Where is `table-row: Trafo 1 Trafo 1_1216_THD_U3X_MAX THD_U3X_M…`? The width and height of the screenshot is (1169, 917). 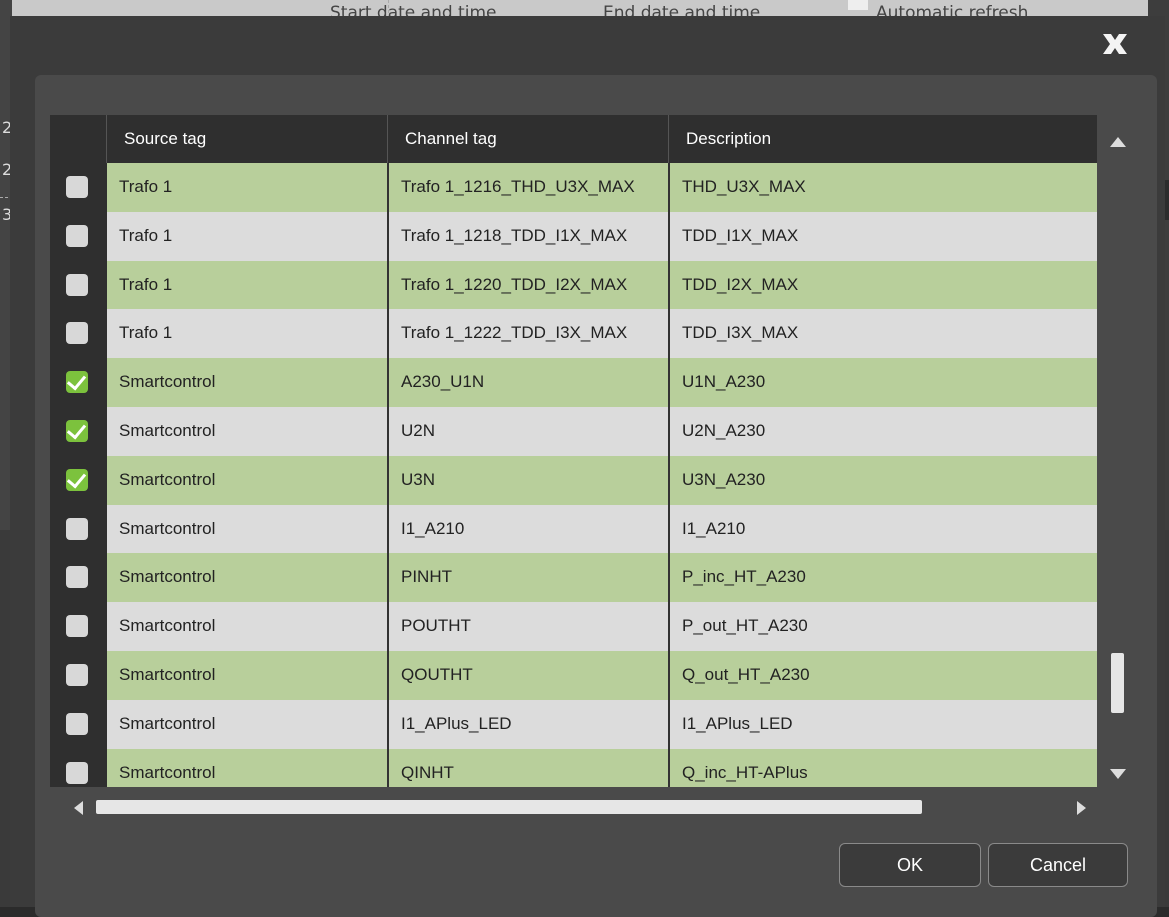 table-row: Trafo 1 Trafo 1_1216_THD_U3X_MAX THD_U3X_M… is located at coordinates (573, 187).